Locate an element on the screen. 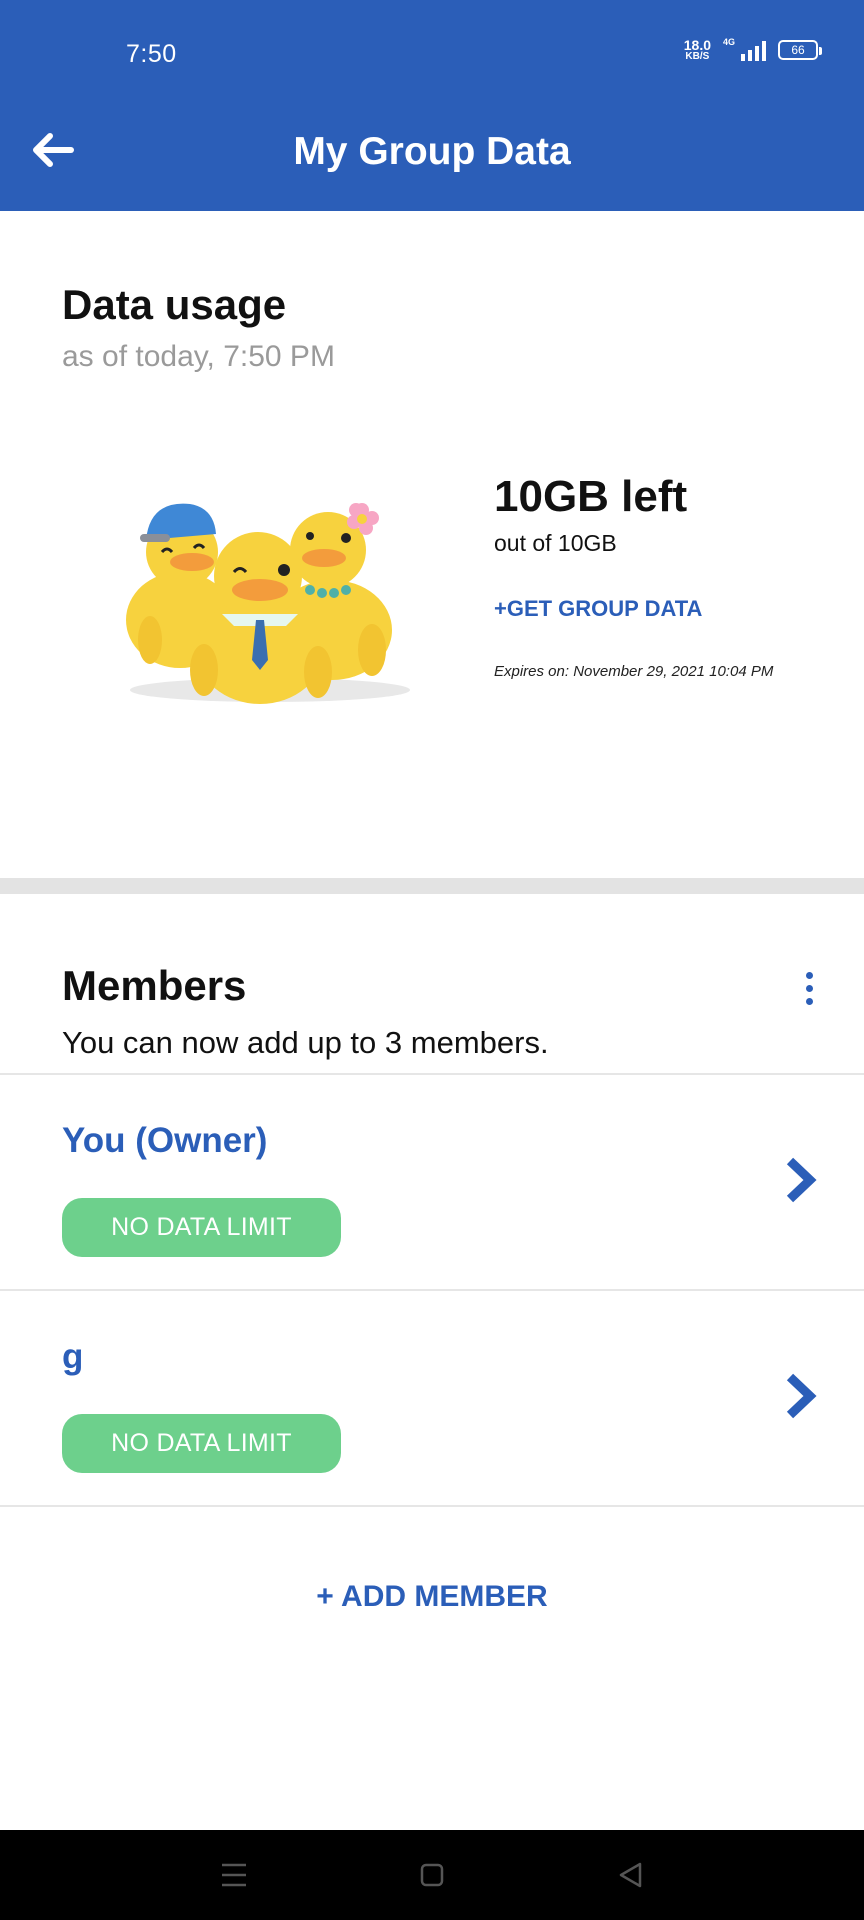 The height and width of the screenshot is (1920, 864). section-divider is located at coordinates (432, 886).